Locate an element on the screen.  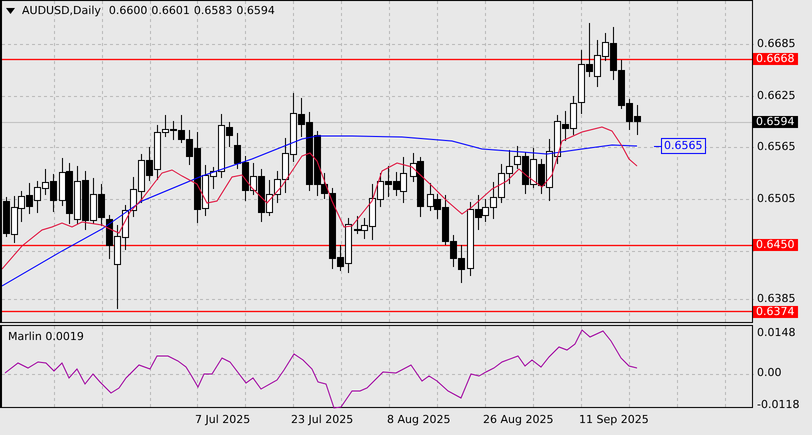
level-price-tag: 0.6668 is located at coordinates (775, 59).